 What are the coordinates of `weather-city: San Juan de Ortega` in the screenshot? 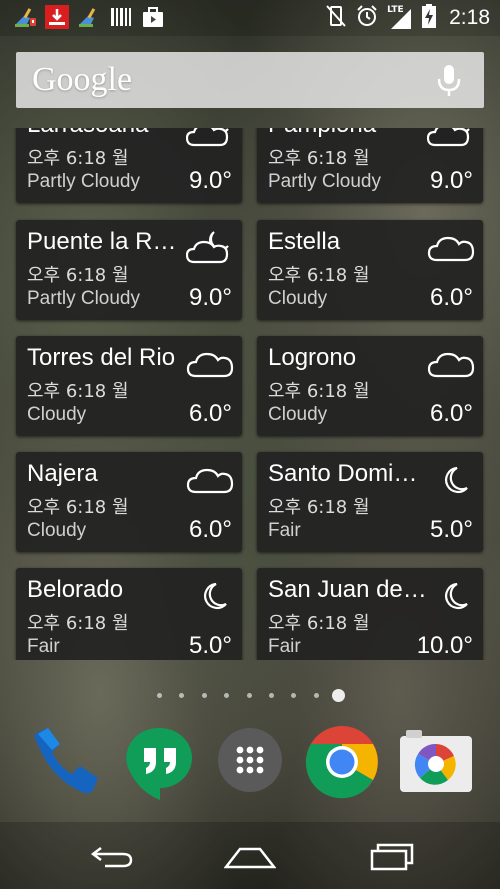 It's located at (348, 589).